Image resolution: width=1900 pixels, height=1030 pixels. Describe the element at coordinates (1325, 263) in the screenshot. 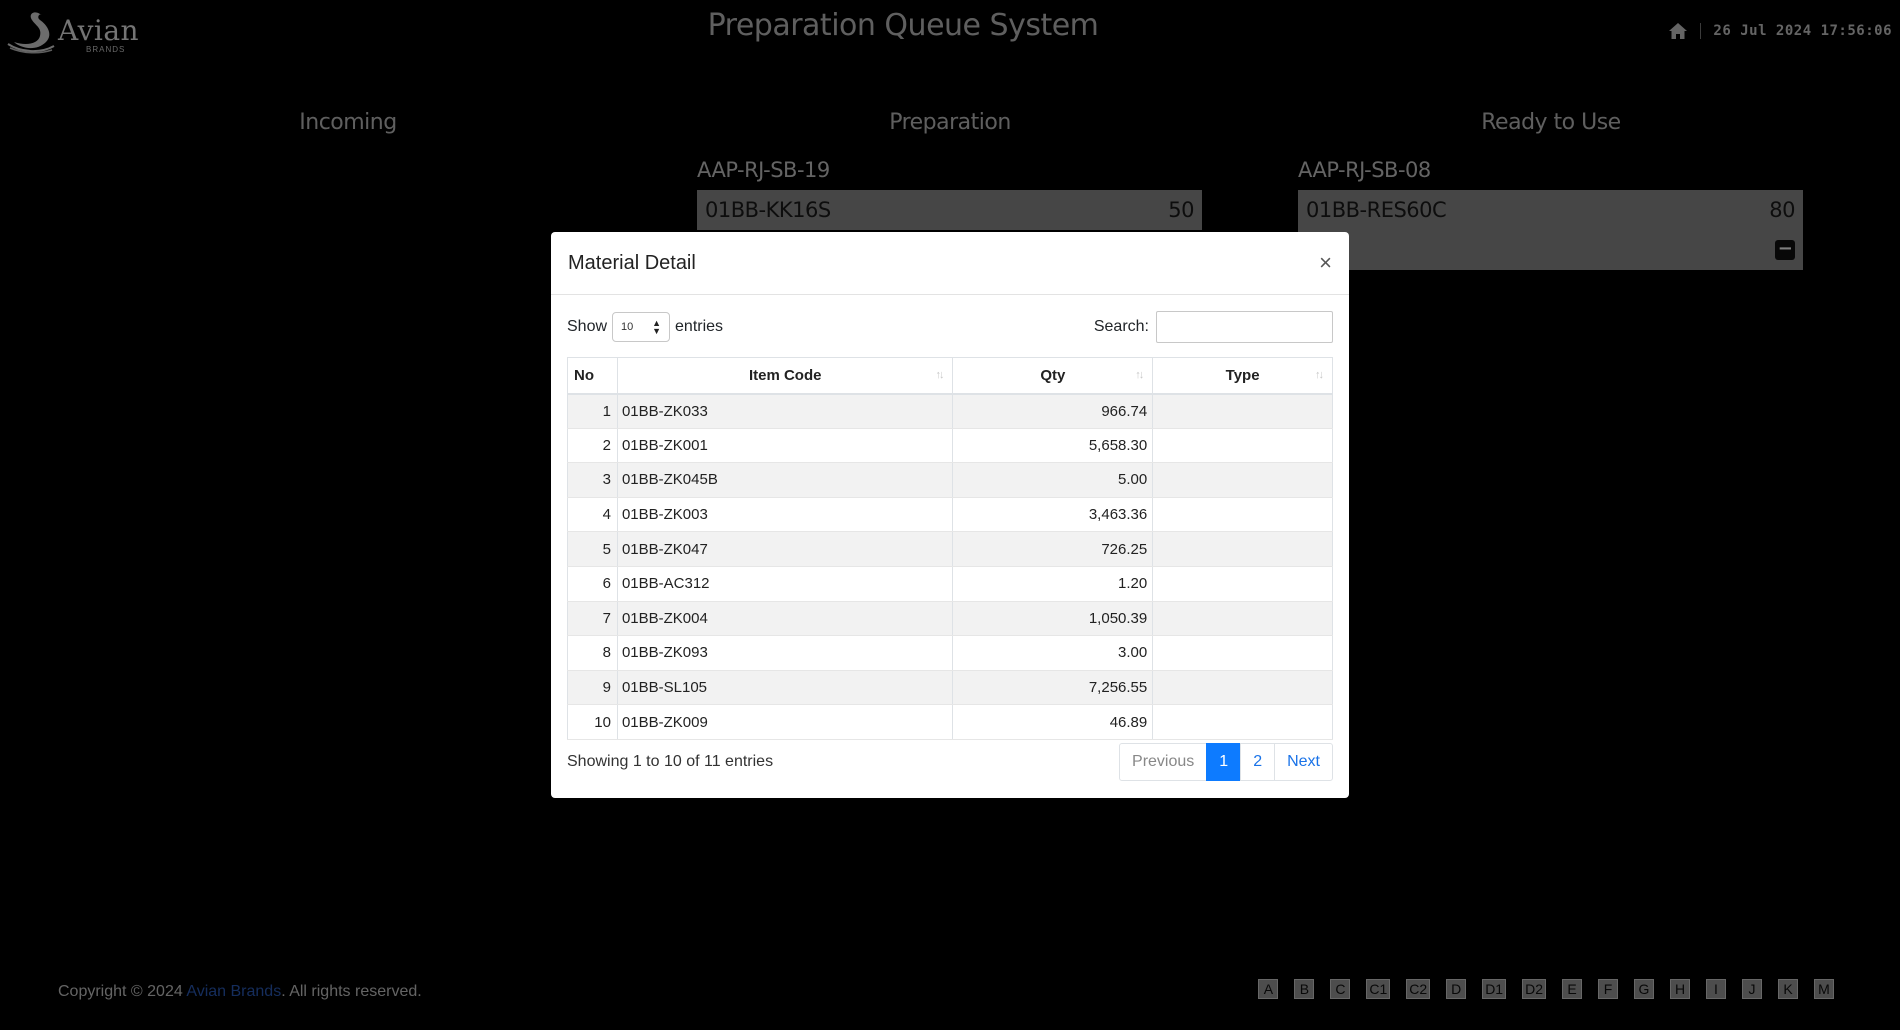

I see `close-icon: ×` at that location.